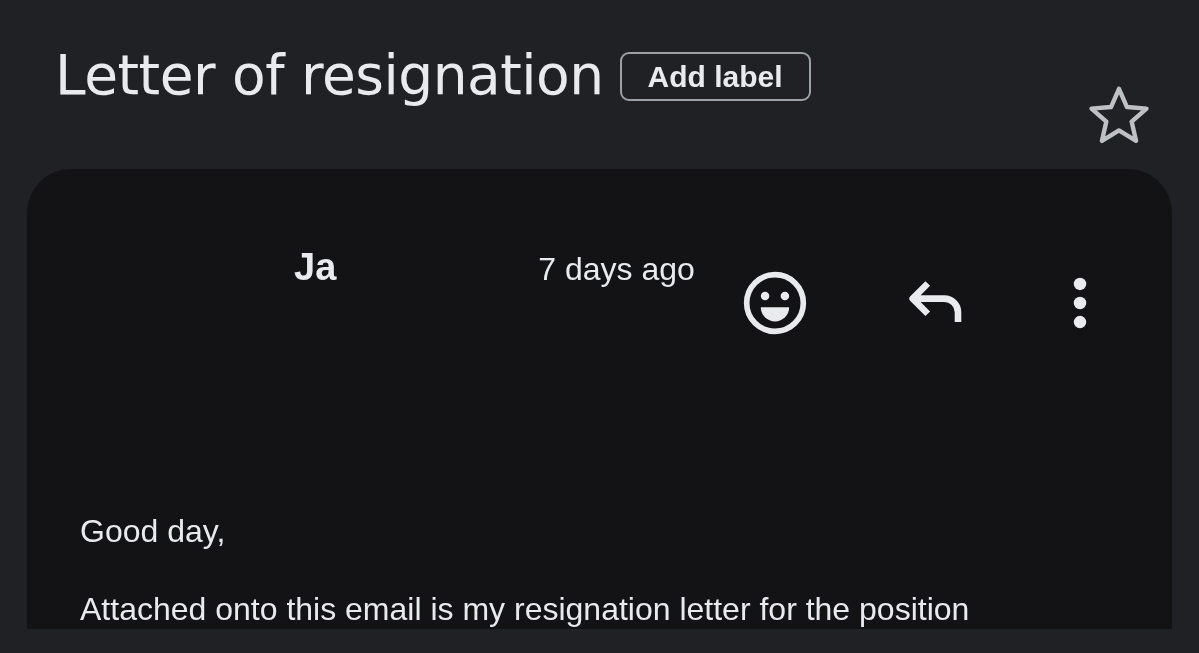 The height and width of the screenshot is (653, 1199). What do you see at coordinates (616, 269) in the screenshot?
I see `message-time: 7 days ago` at bounding box center [616, 269].